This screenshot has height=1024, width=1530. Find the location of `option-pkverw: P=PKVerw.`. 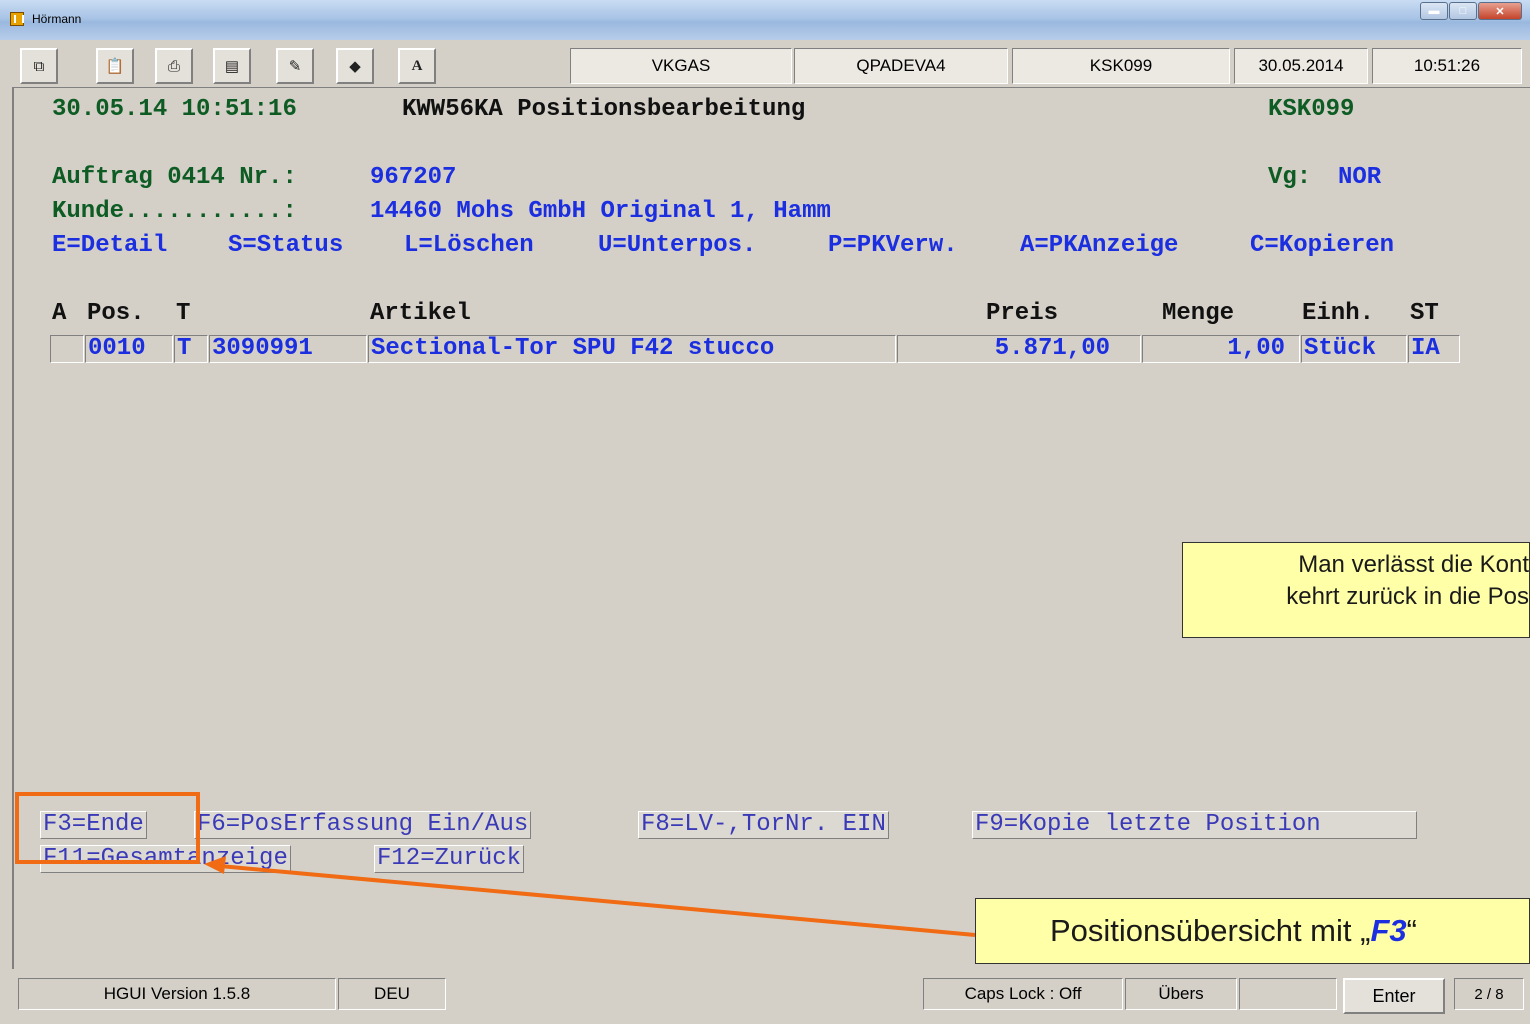

option-pkverw: P=PKVerw. is located at coordinates (893, 245).